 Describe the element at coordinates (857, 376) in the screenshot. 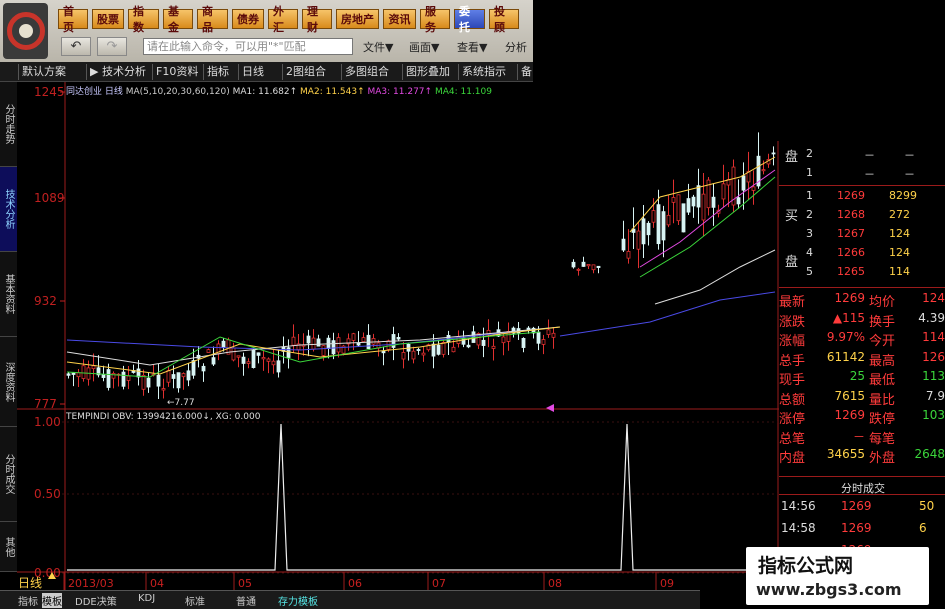

I see `quote-value: 25` at that location.